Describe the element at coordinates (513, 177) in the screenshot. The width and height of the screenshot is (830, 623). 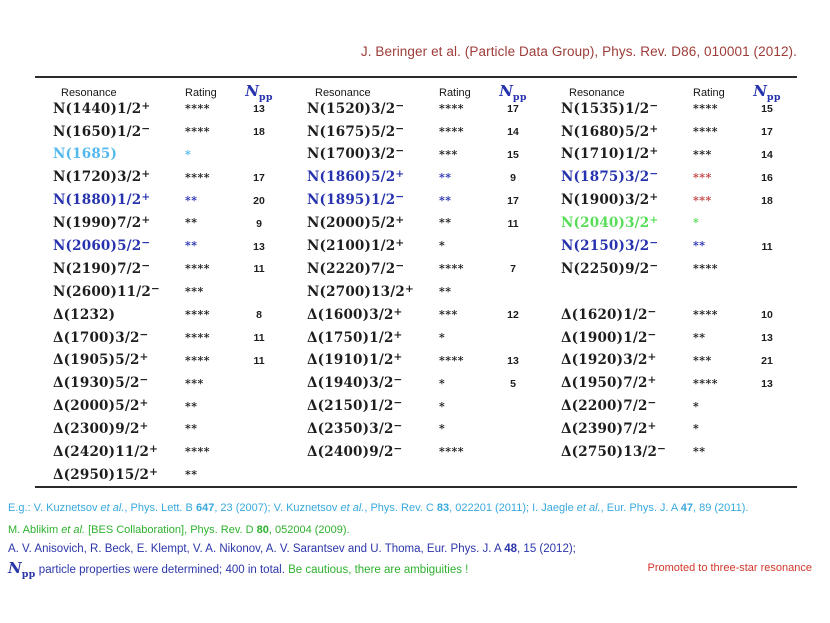
I see `npp-value: 9` at that location.